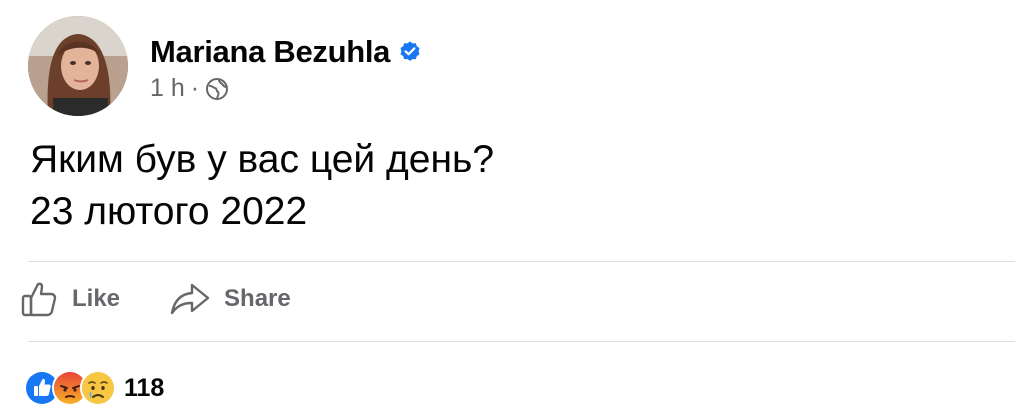  What do you see at coordinates (262, 159) in the screenshot?
I see `post-text-line: Яким був у вас цей день?` at bounding box center [262, 159].